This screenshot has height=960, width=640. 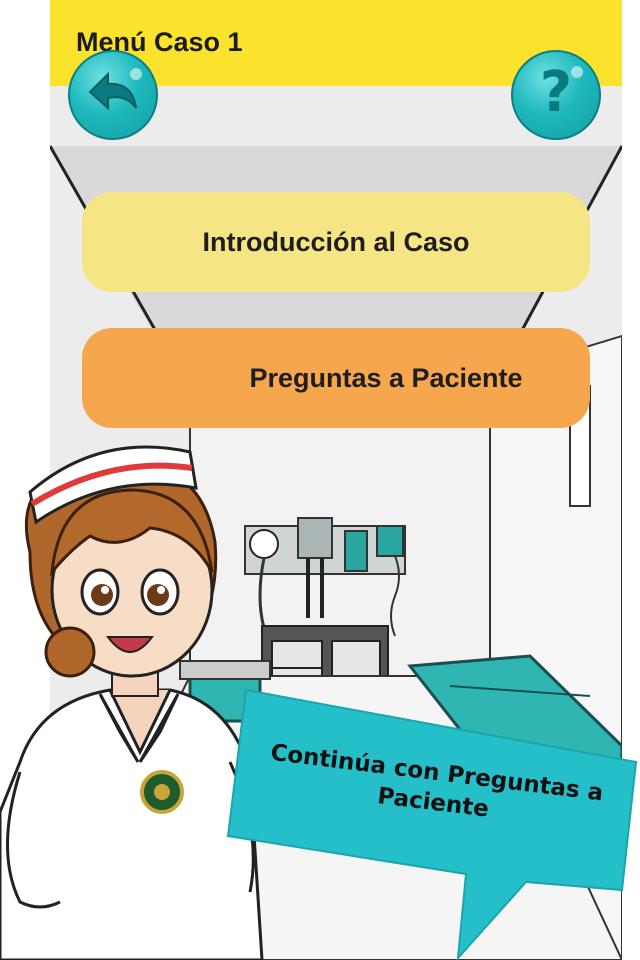 I want to click on back-button, so click(x=113, y=95).